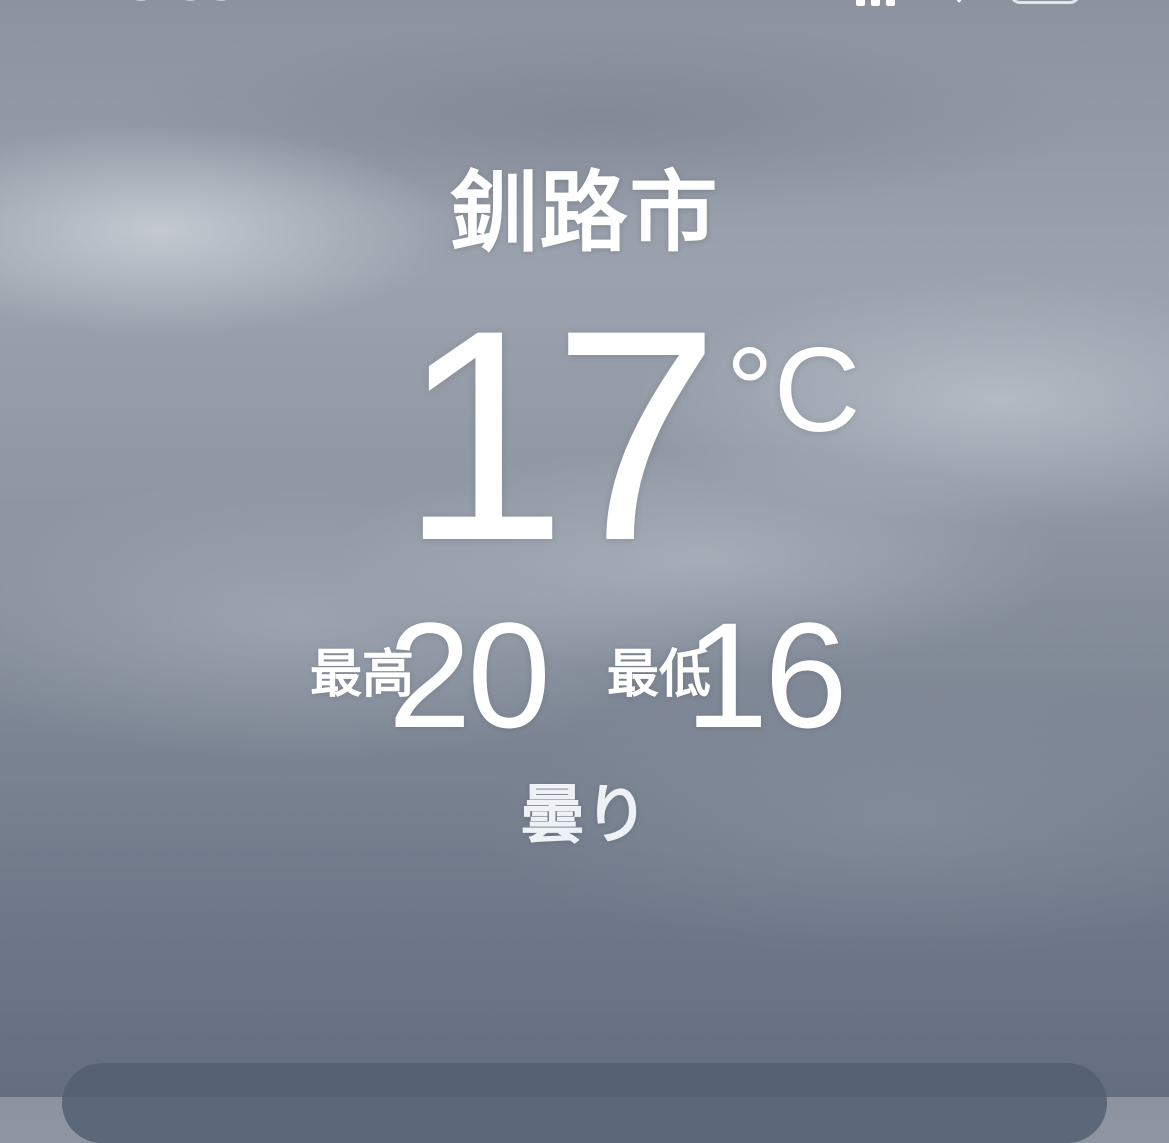 The width and height of the screenshot is (1169, 1143). What do you see at coordinates (182, 4) in the screenshot?
I see `status-time: 3:55` at bounding box center [182, 4].